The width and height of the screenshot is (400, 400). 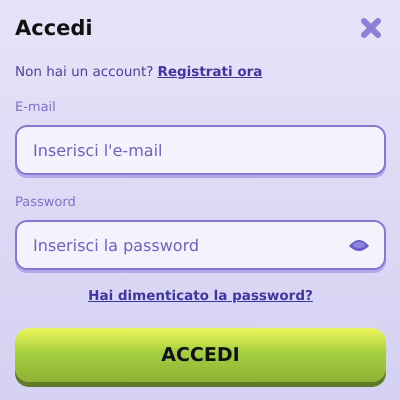 I want to click on register-link: Registrati ora, so click(x=209, y=72).